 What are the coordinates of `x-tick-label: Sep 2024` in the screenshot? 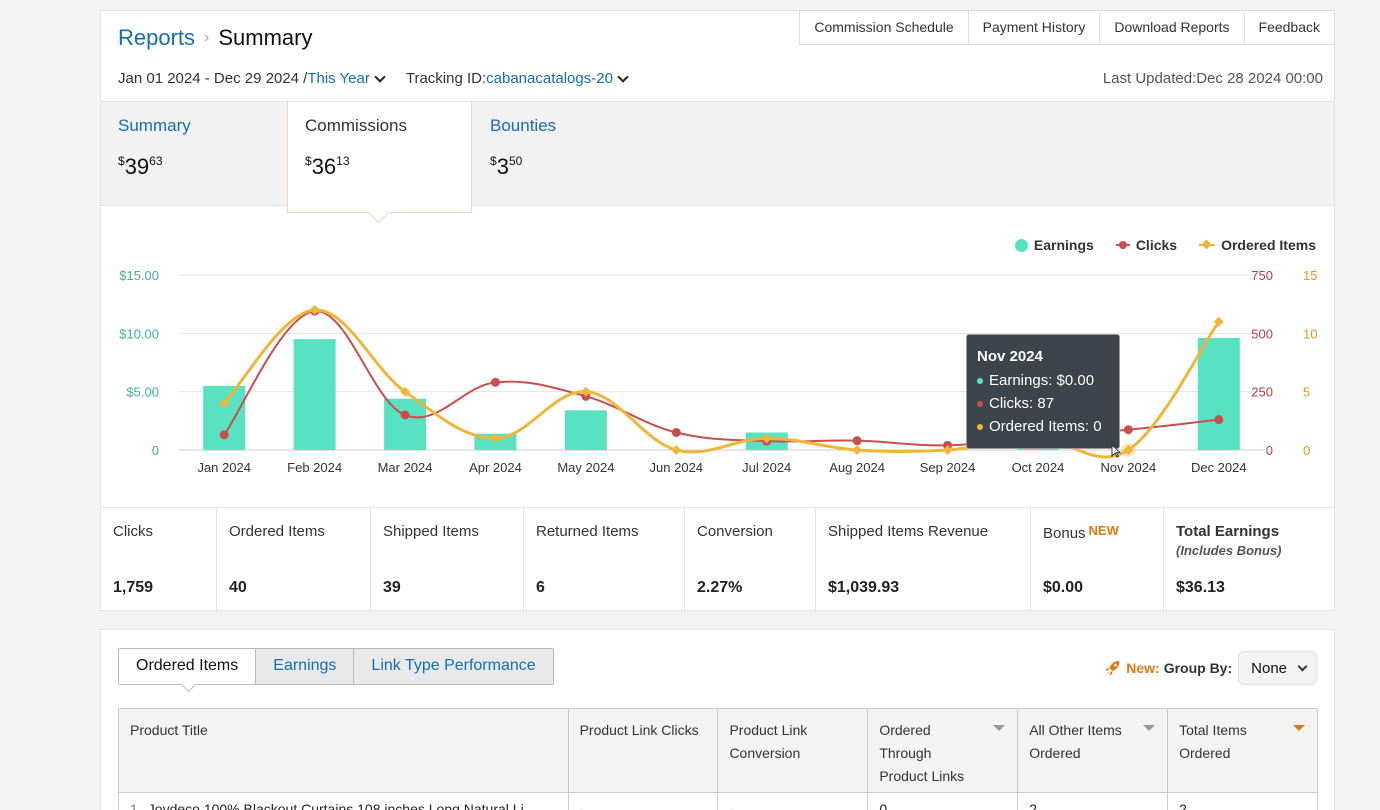 It's located at (948, 467).